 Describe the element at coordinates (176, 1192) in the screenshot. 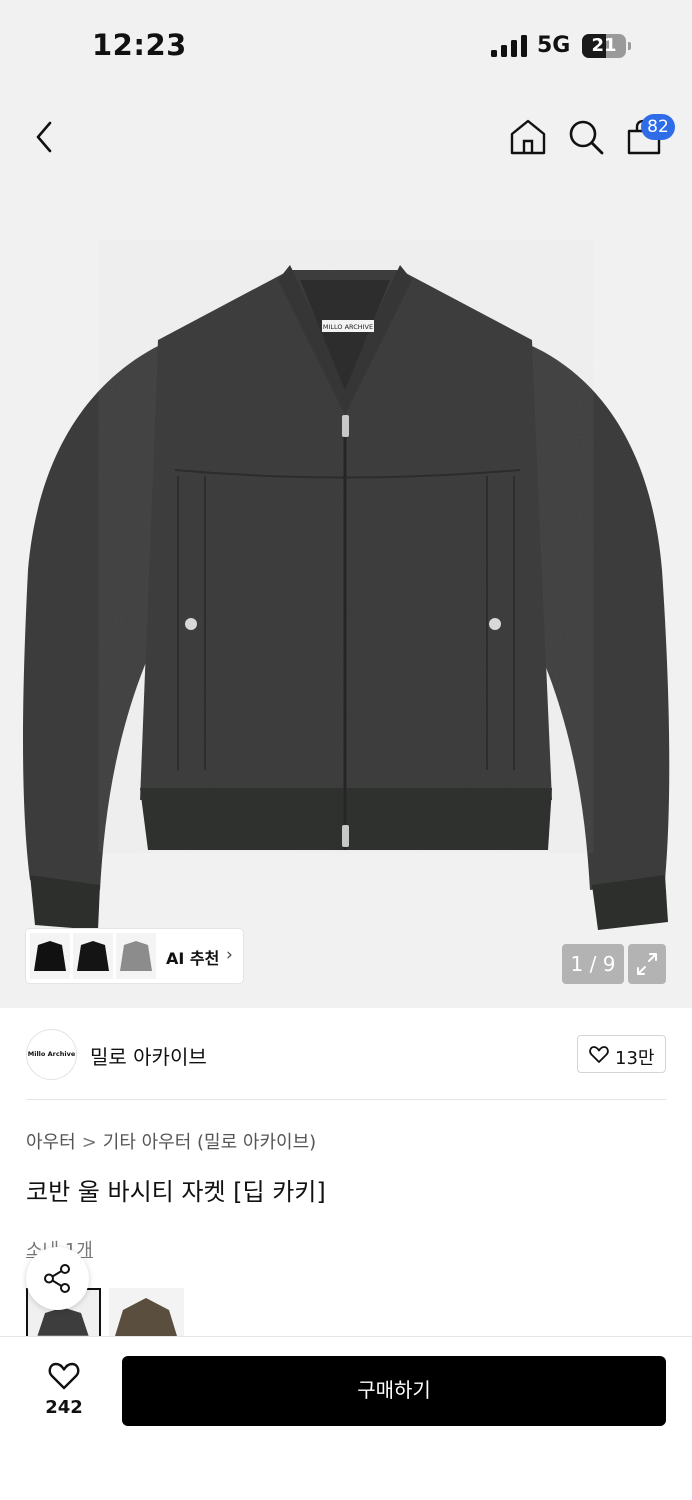

I see `product-title: 코반 울 바시티 자켓 [딥 카키]` at that location.